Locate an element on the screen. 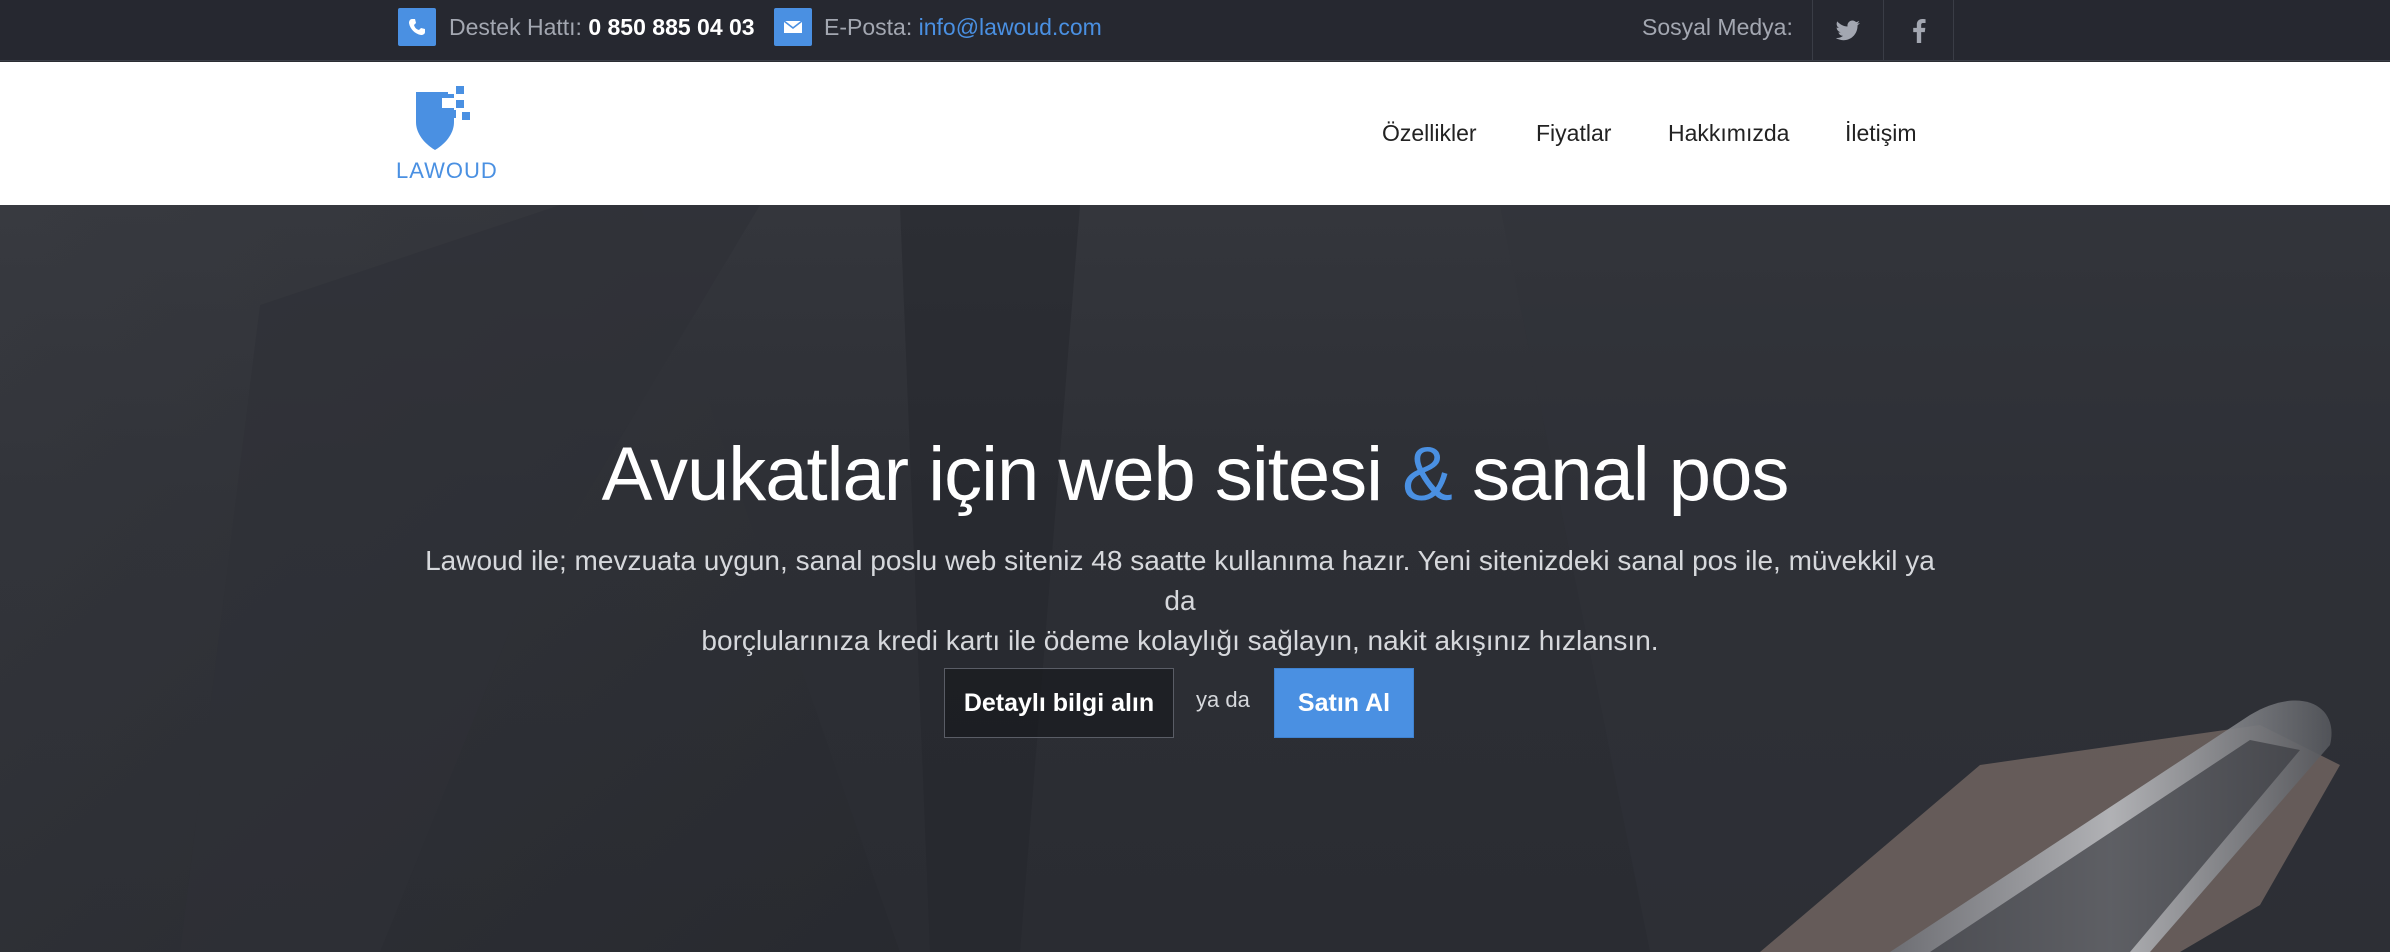 This screenshot has width=2390, height=952. logo-text: LAWOUD is located at coordinates (447, 170).